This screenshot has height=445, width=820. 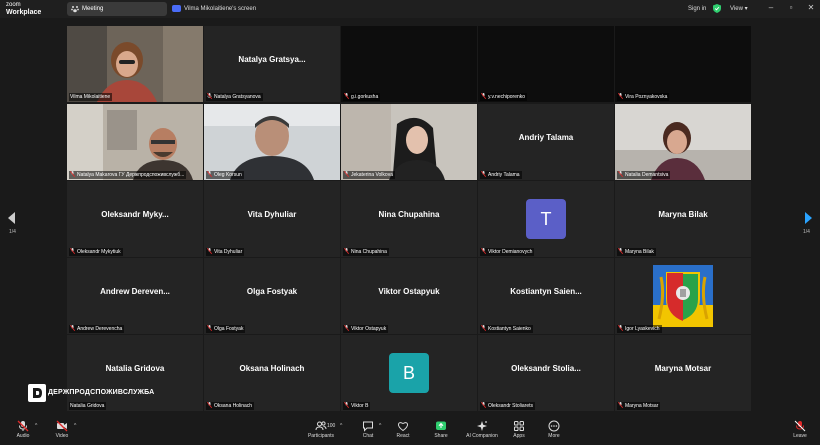 I want to click on tab-shared-screen: Vilma Mikolaitiene's screen, so click(x=214, y=9).